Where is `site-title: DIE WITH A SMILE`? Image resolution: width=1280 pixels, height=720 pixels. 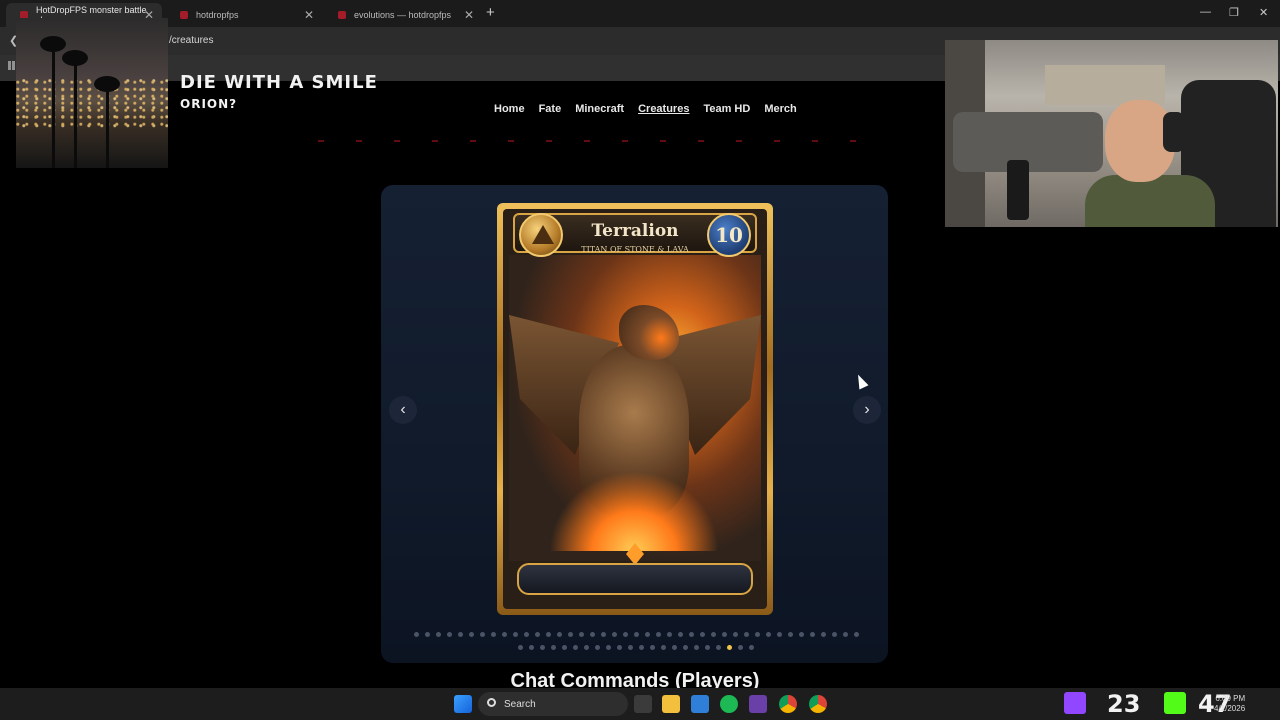
site-title: DIE WITH A SMILE is located at coordinates (279, 82).